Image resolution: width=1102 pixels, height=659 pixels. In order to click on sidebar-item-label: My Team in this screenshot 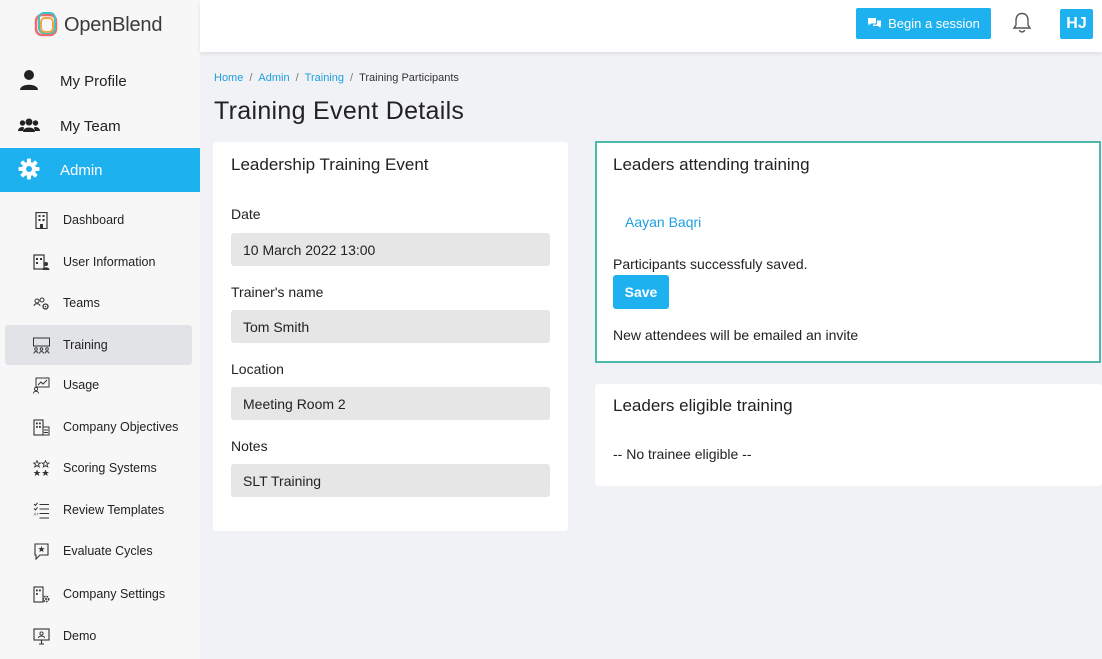, I will do `click(90, 126)`.